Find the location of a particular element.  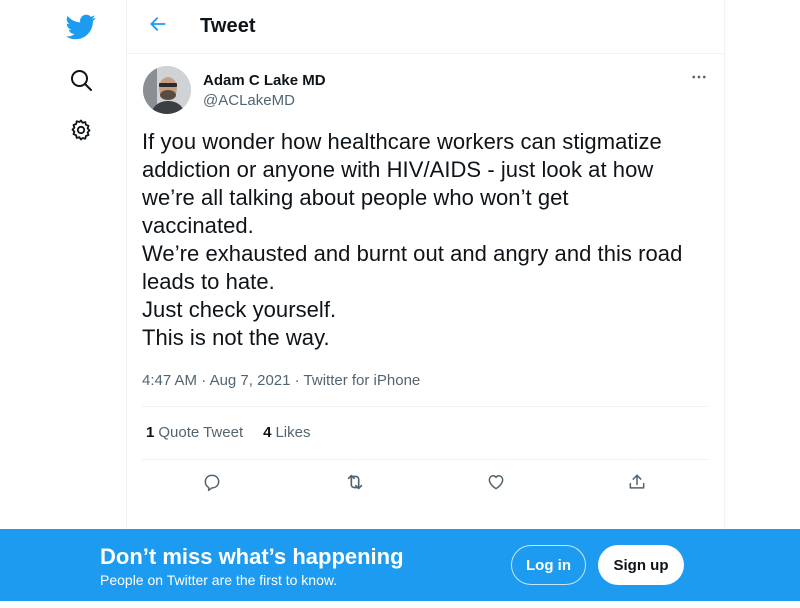

author-names: Adam C Lake MD @ACLakeMD is located at coordinates (264, 91).